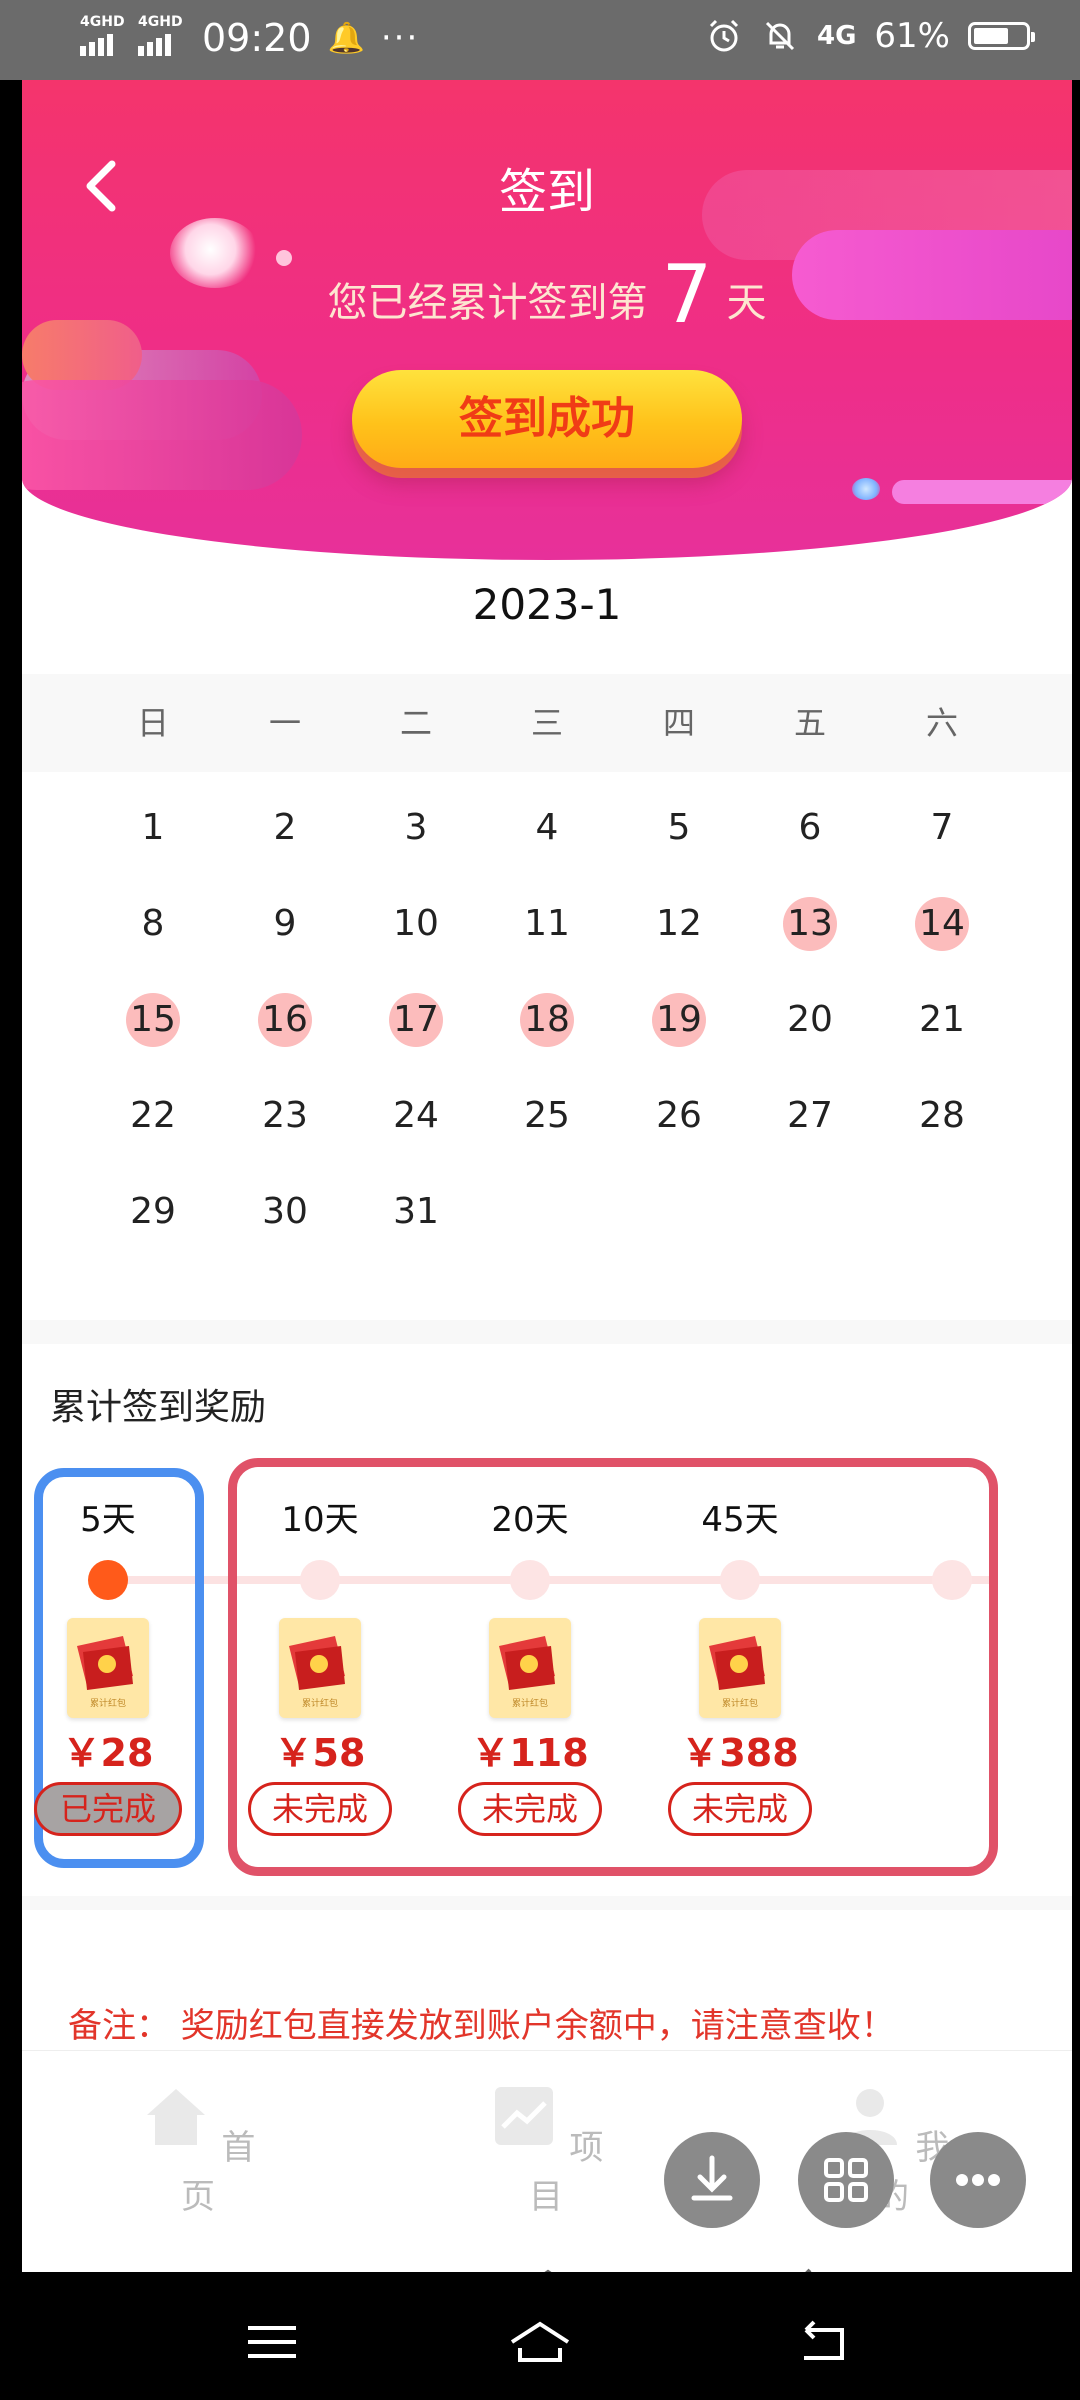  Describe the element at coordinates (942, 828) in the screenshot. I see `calendar-day: 7` at that location.